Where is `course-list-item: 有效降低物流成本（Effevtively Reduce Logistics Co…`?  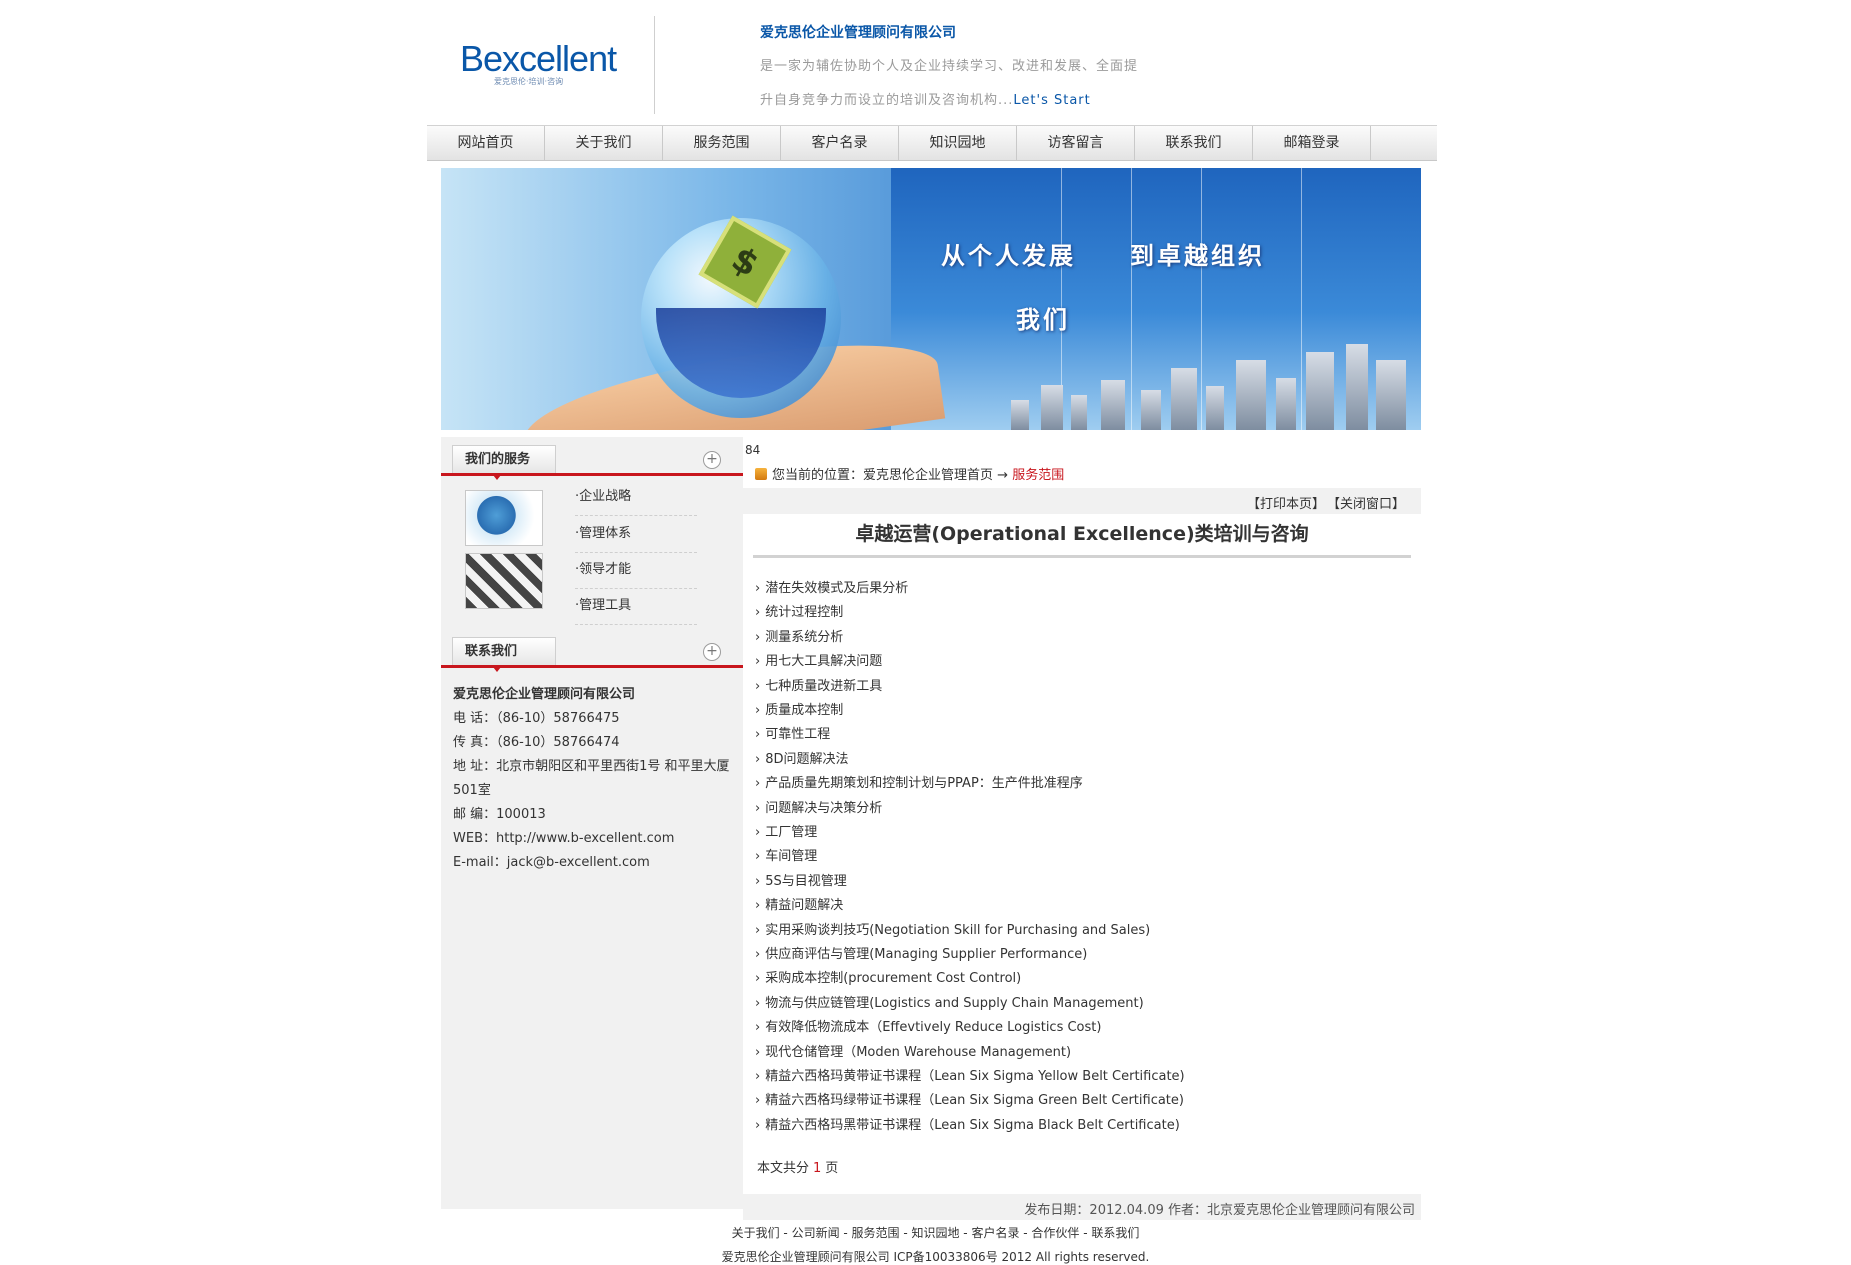
course-list-item: 有效降低物流成本（Effevtively Reduce Logistics Co… is located at coordinates (928, 1025).